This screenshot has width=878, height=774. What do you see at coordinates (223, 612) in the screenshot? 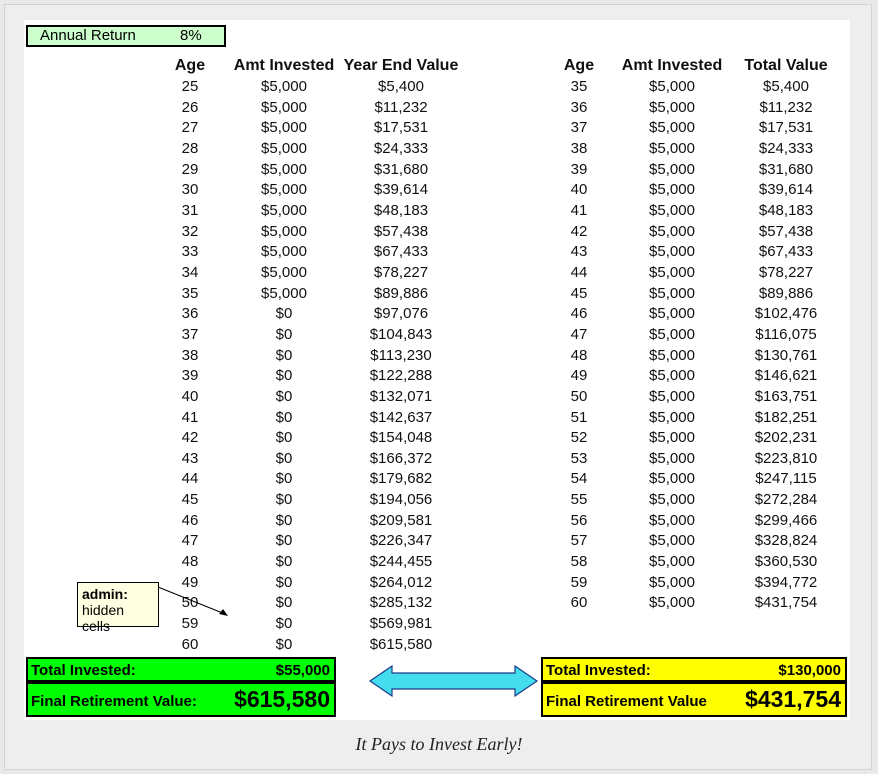
I see `comment-connector-arrowhead` at bounding box center [223, 612].